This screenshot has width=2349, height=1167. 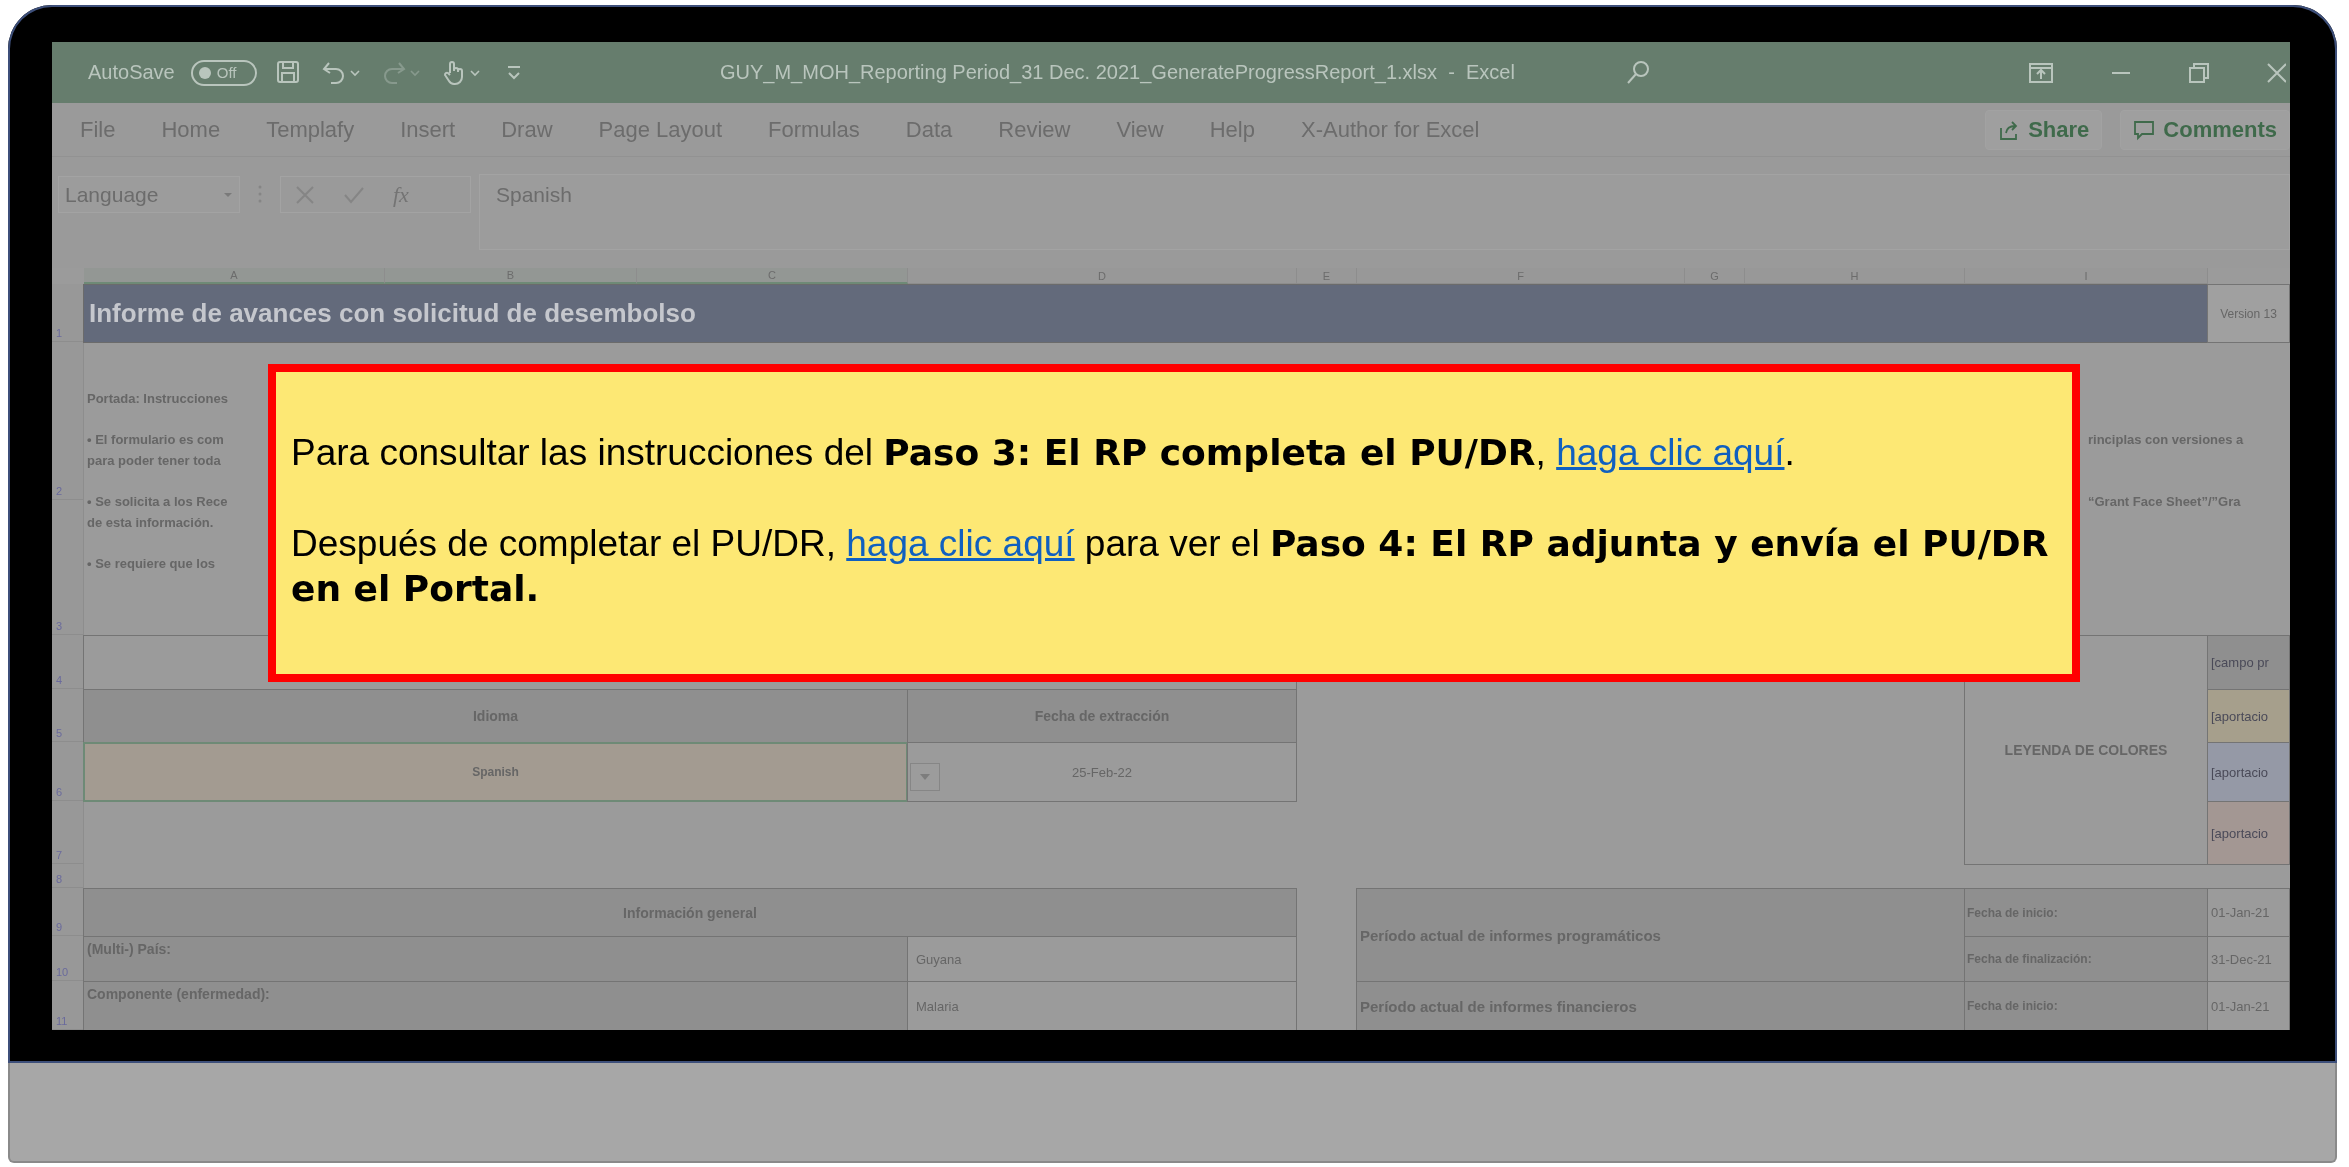 I want to click on restore-icon, so click(x=2199, y=72).